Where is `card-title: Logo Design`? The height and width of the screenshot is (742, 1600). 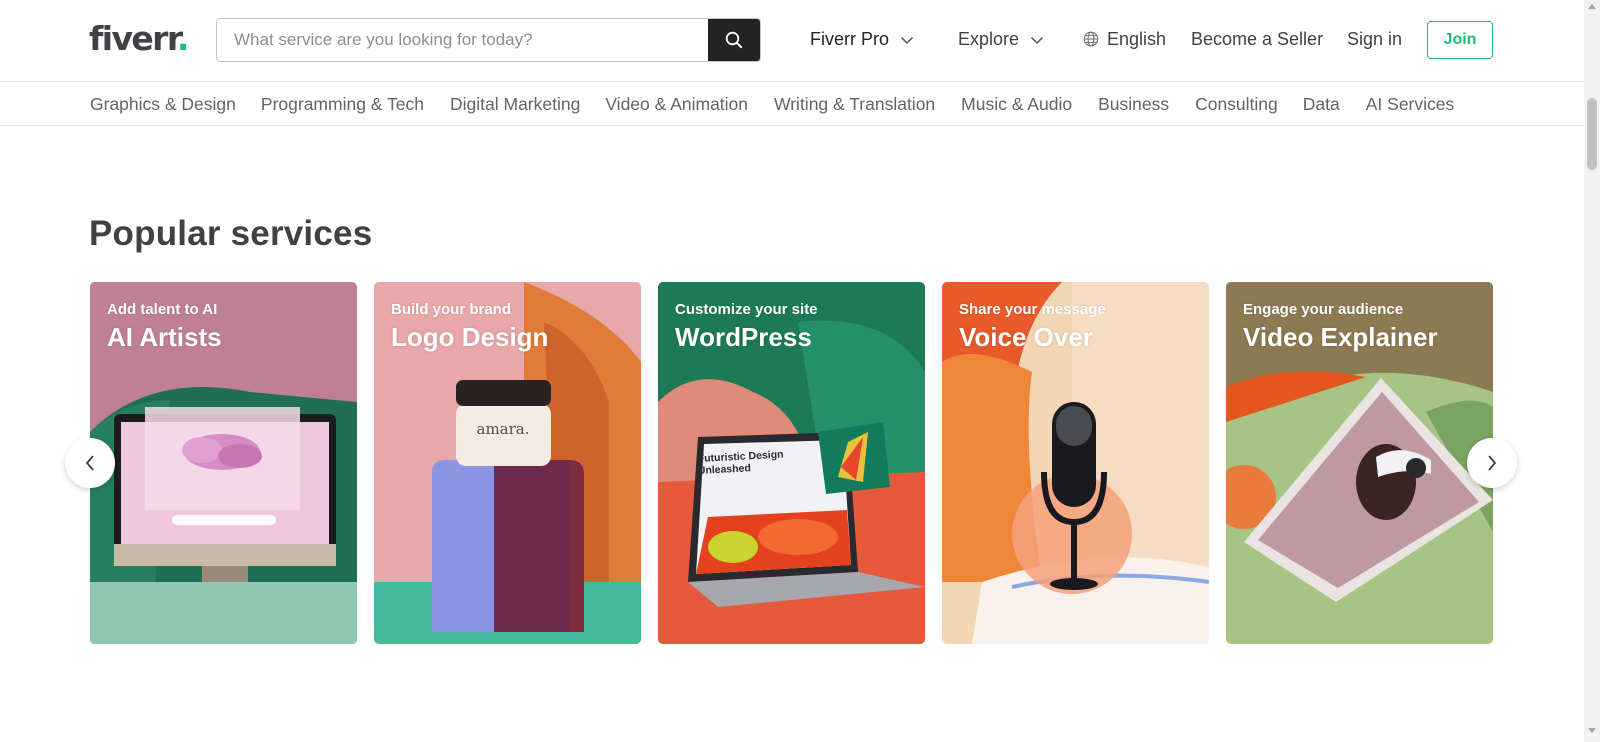 card-title: Logo Design is located at coordinates (470, 337).